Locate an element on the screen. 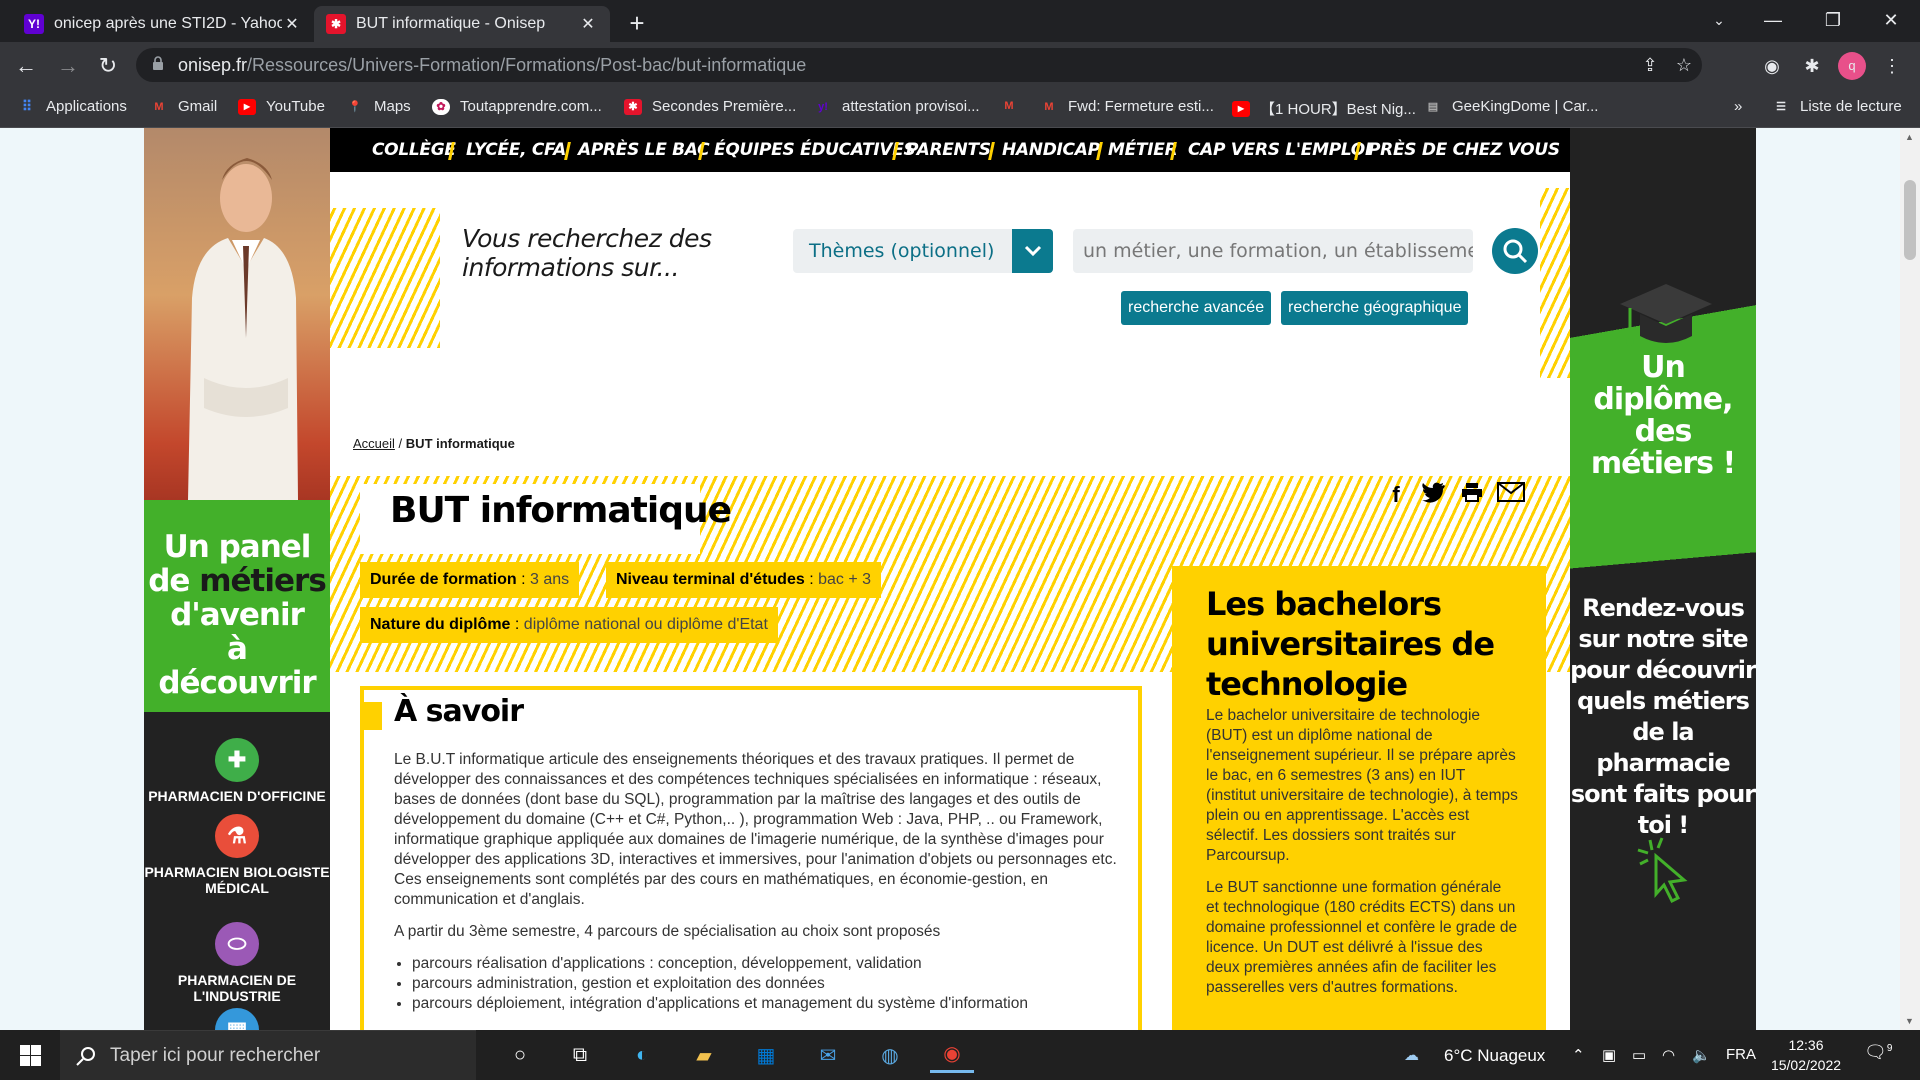 Image resolution: width=1920 pixels, height=1080 pixels. nav-parents: PARENTS is located at coordinates (948, 150).